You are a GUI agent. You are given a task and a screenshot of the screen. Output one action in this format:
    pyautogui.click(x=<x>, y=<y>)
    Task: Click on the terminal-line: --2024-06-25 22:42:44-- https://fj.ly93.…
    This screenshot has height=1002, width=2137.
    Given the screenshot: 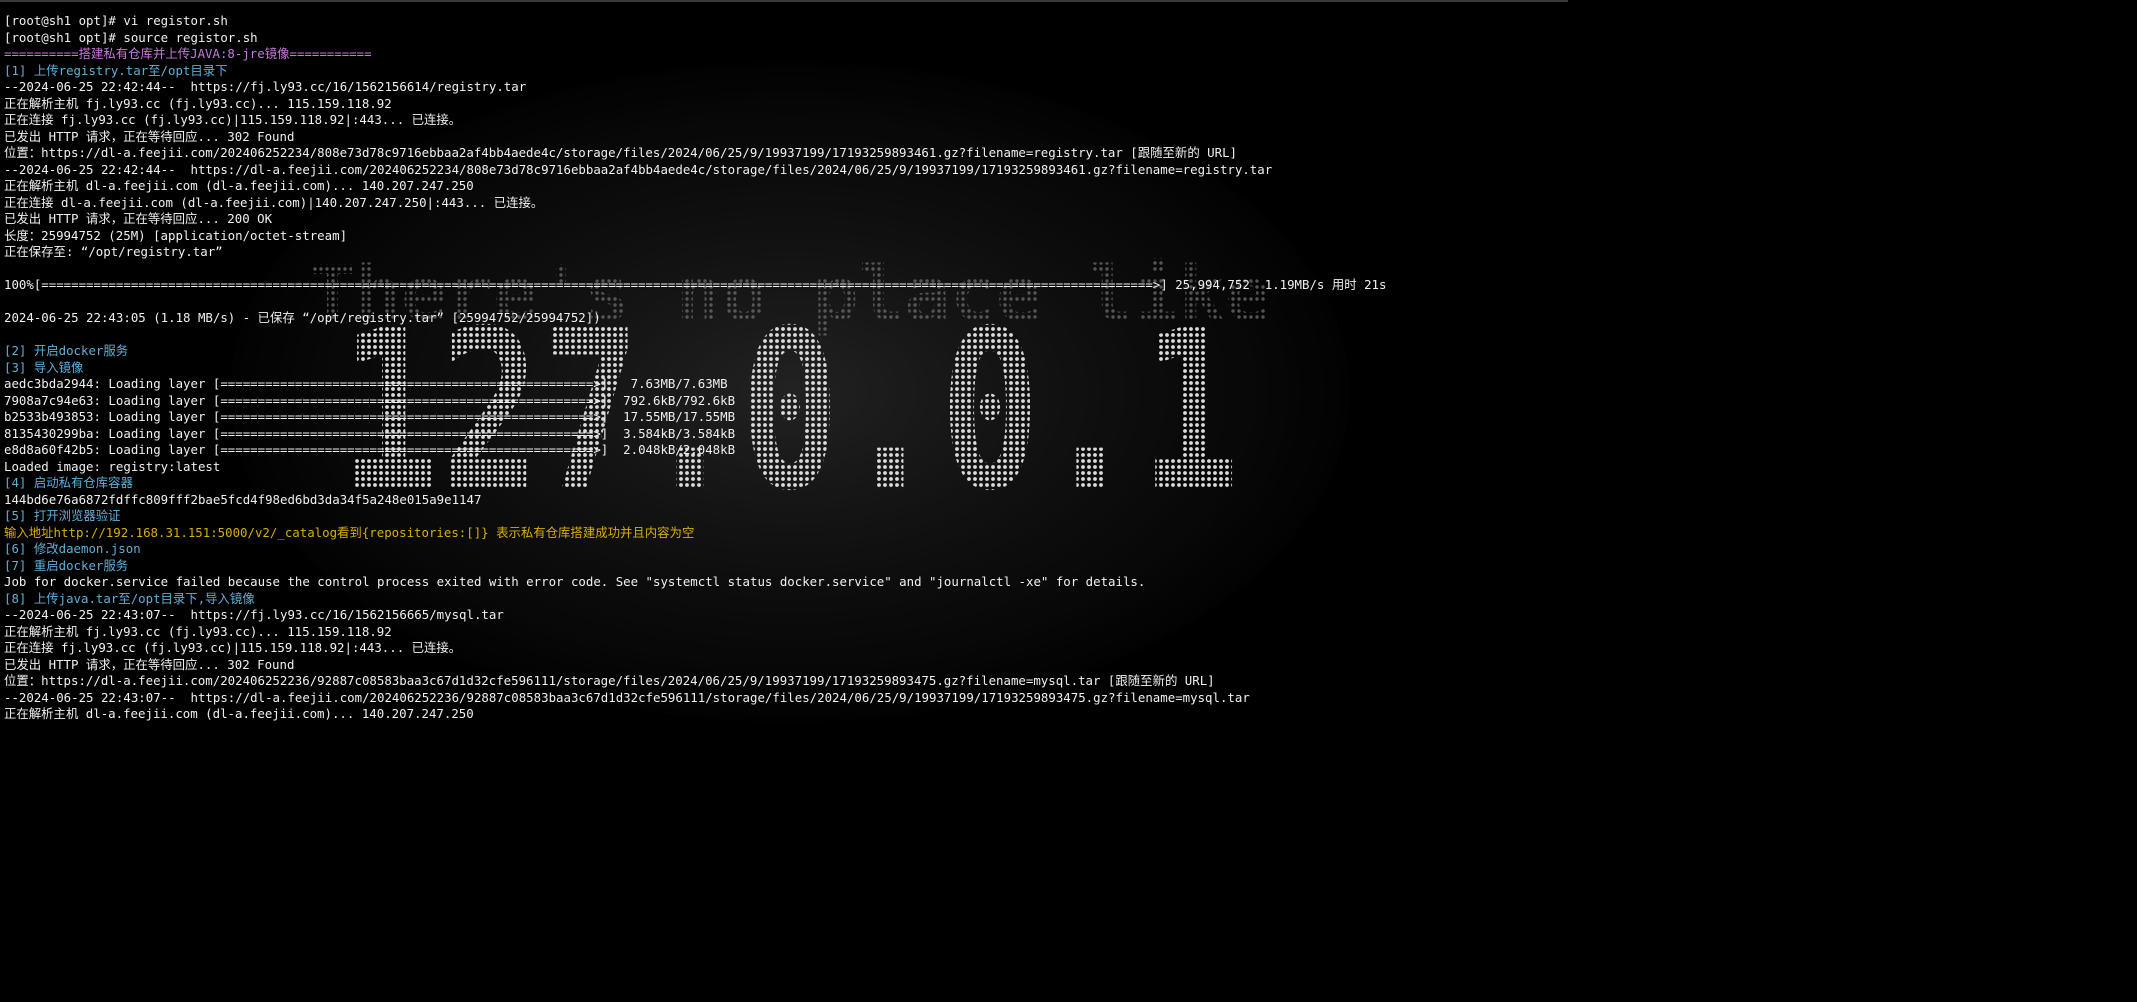 What is the action you would take?
    pyautogui.click(x=265, y=86)
    